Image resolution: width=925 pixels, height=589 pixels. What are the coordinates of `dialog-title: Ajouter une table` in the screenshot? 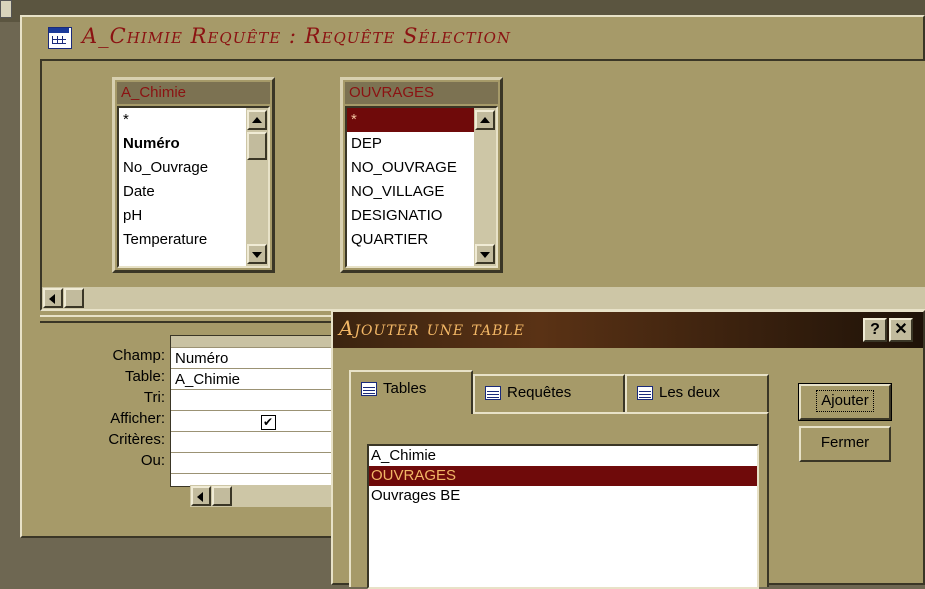 It's located at (432, 328).